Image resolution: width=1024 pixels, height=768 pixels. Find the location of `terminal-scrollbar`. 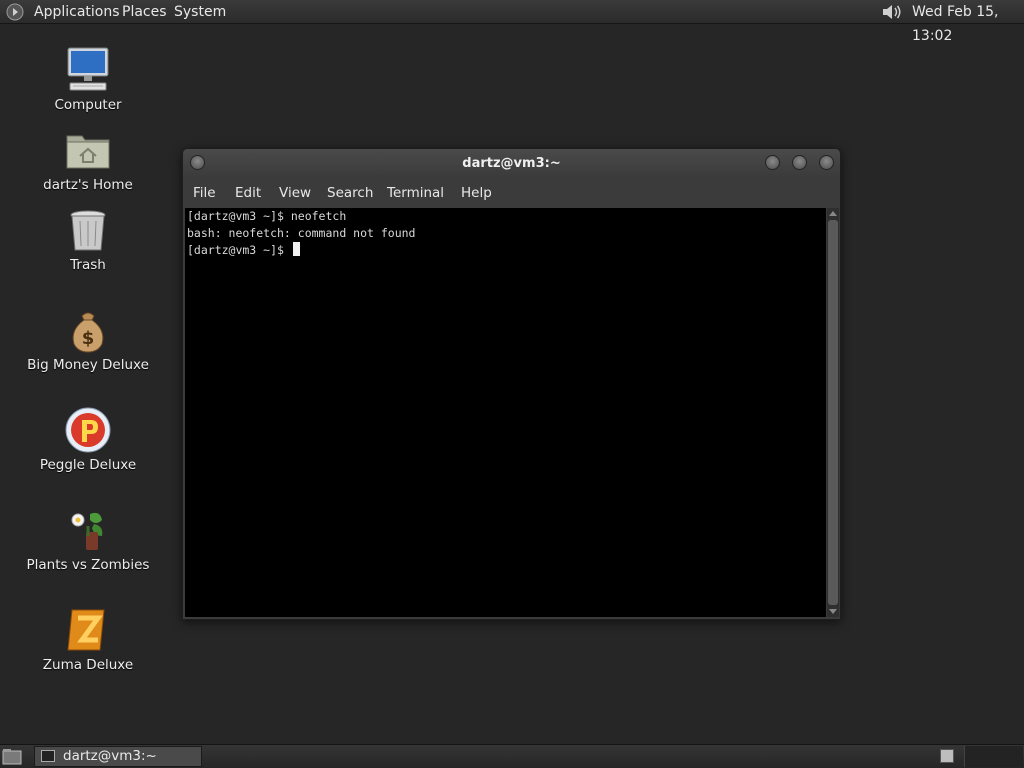

terminal-scrollbar is located at coordinates (833, 412).